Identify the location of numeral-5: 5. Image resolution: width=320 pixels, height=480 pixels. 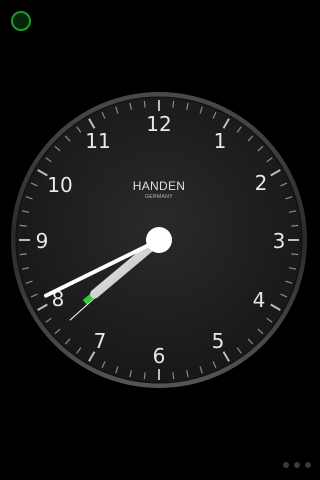
(218, 341).